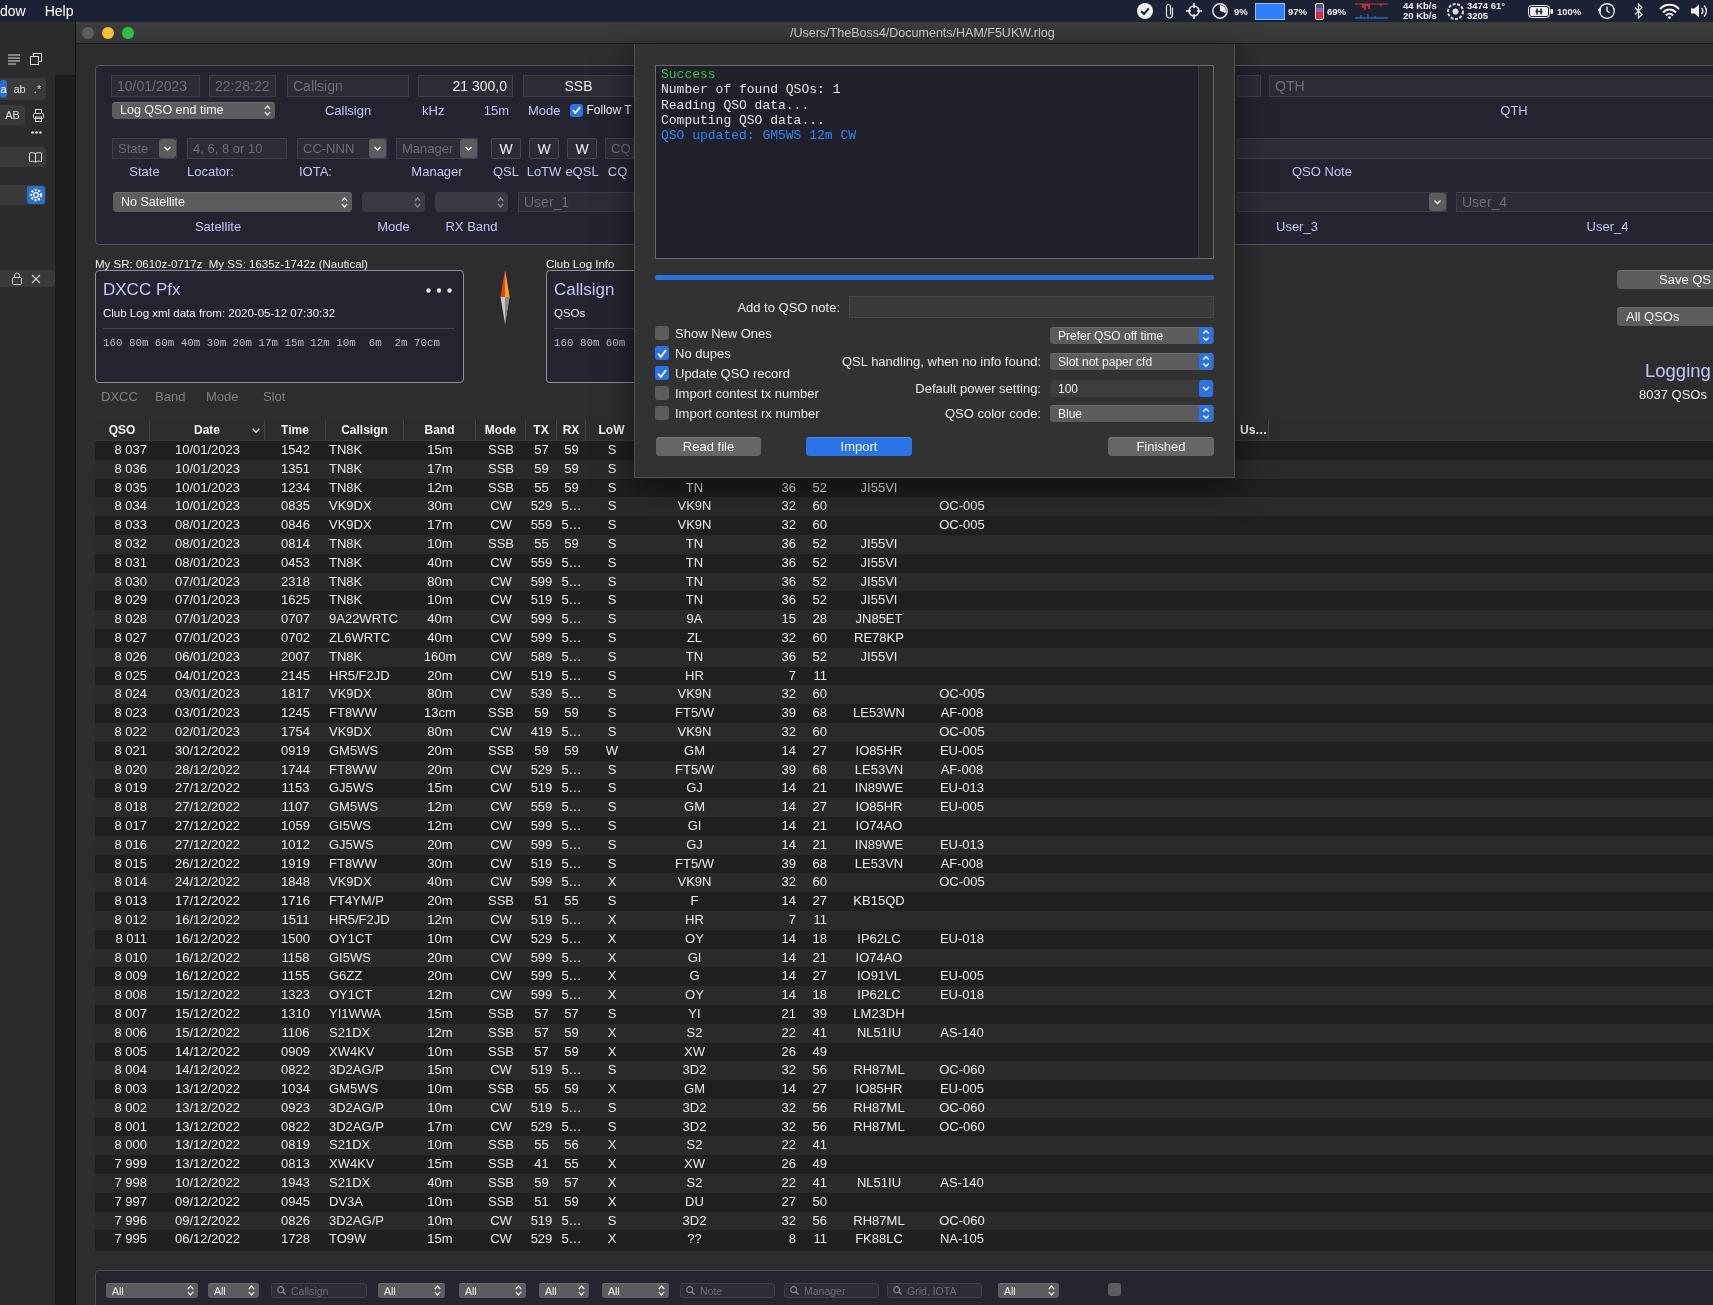 The image size is (1713, 1305). Describe the element at coordinates (440, 675) in the screenshot. I see `table-cell-text: 20m` at that location.